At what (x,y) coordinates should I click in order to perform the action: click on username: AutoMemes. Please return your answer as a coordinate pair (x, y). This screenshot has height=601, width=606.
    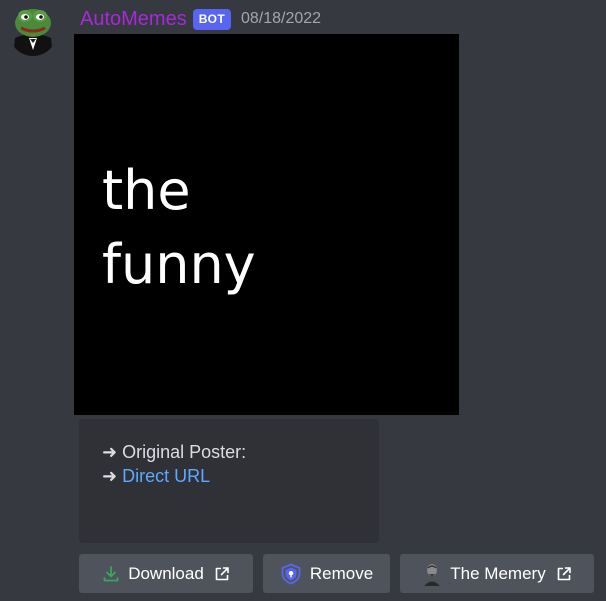
    Looking at the image, I should click on (133, 19).